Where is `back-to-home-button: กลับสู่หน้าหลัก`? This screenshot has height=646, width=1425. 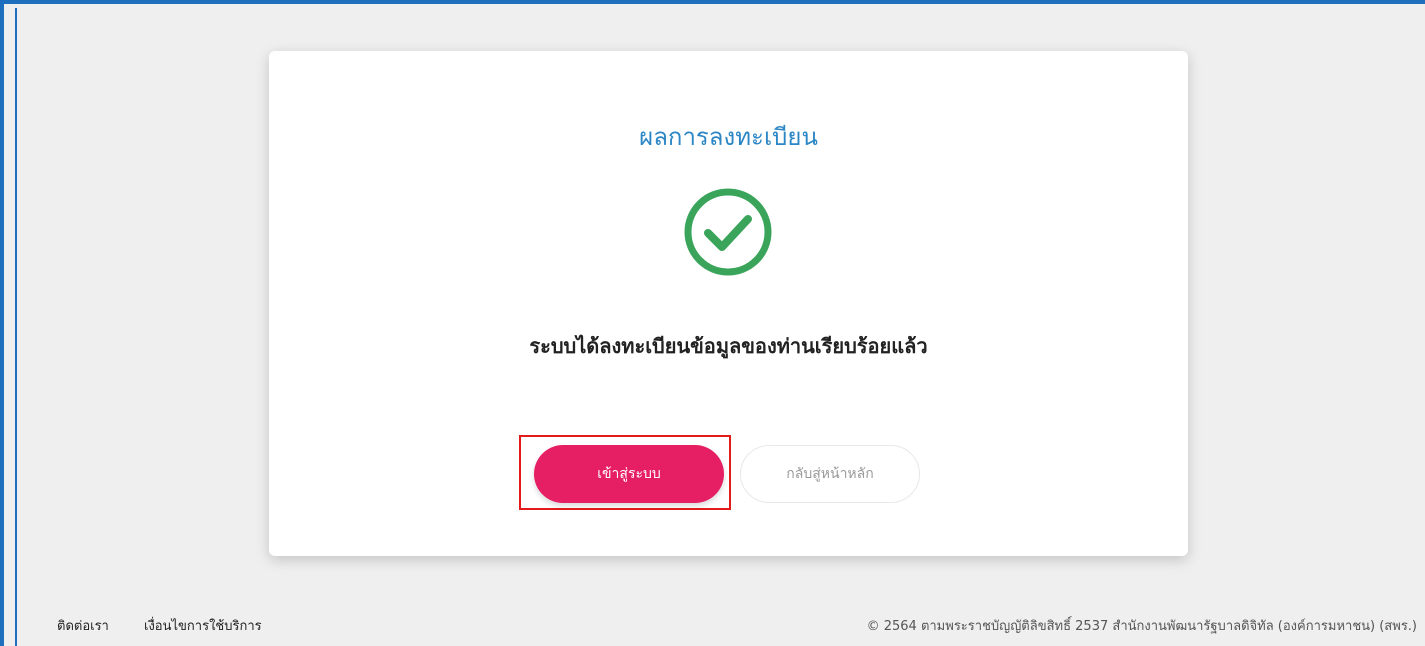
back-to-home-button: กลับสู่หน้าหลัก is located at coordinates (830, 474).